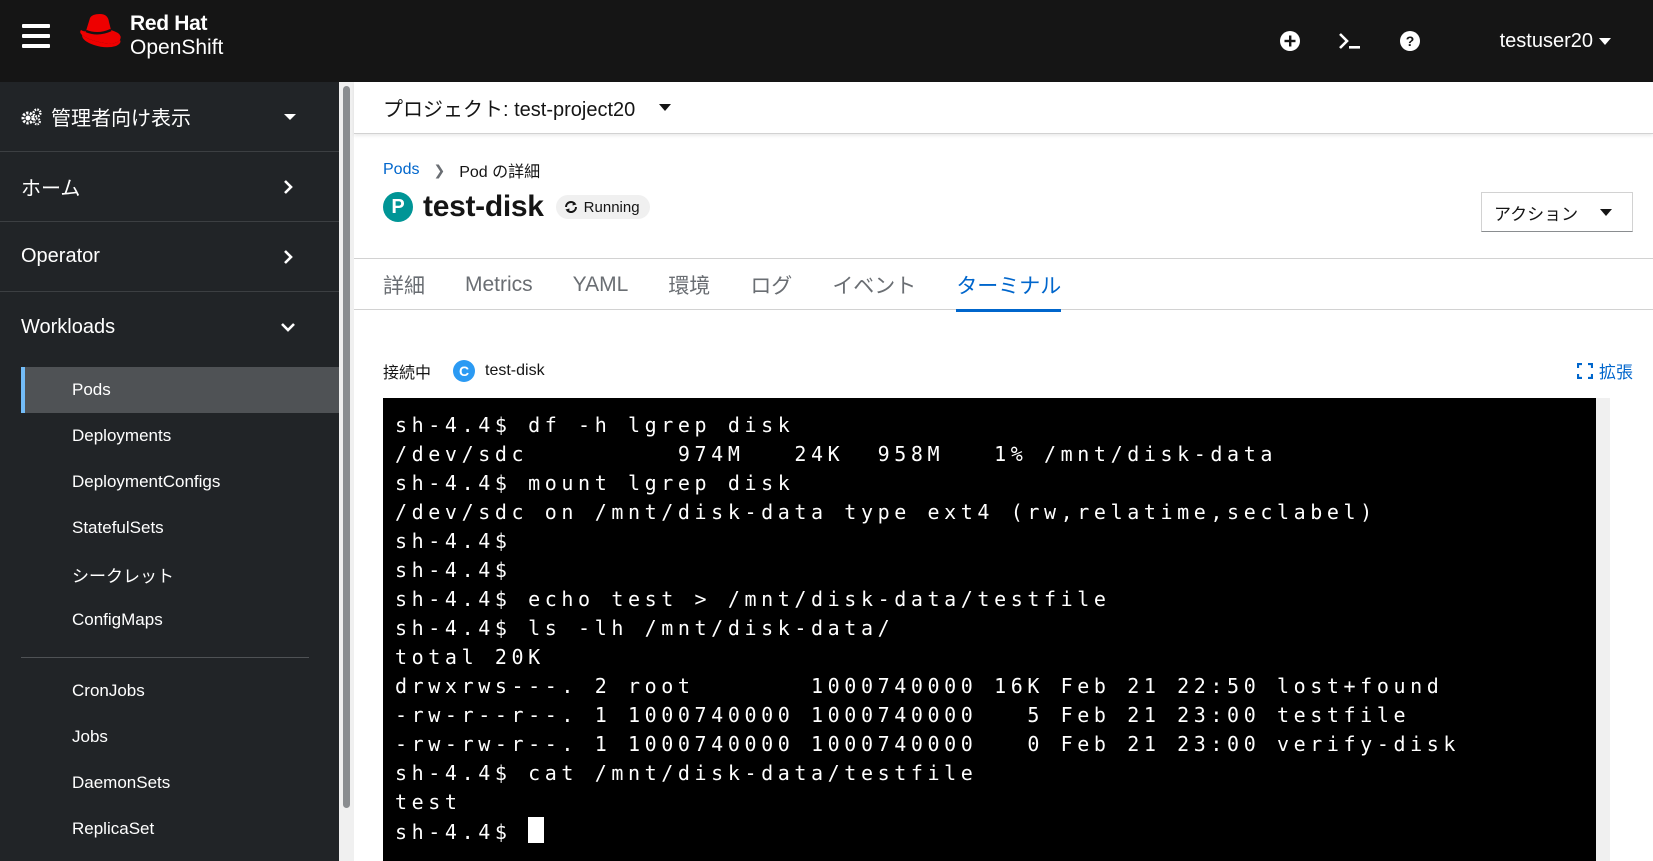  I want to click on breadcrumb: Pods ❯ Pod の詳細, so click(461, 170).